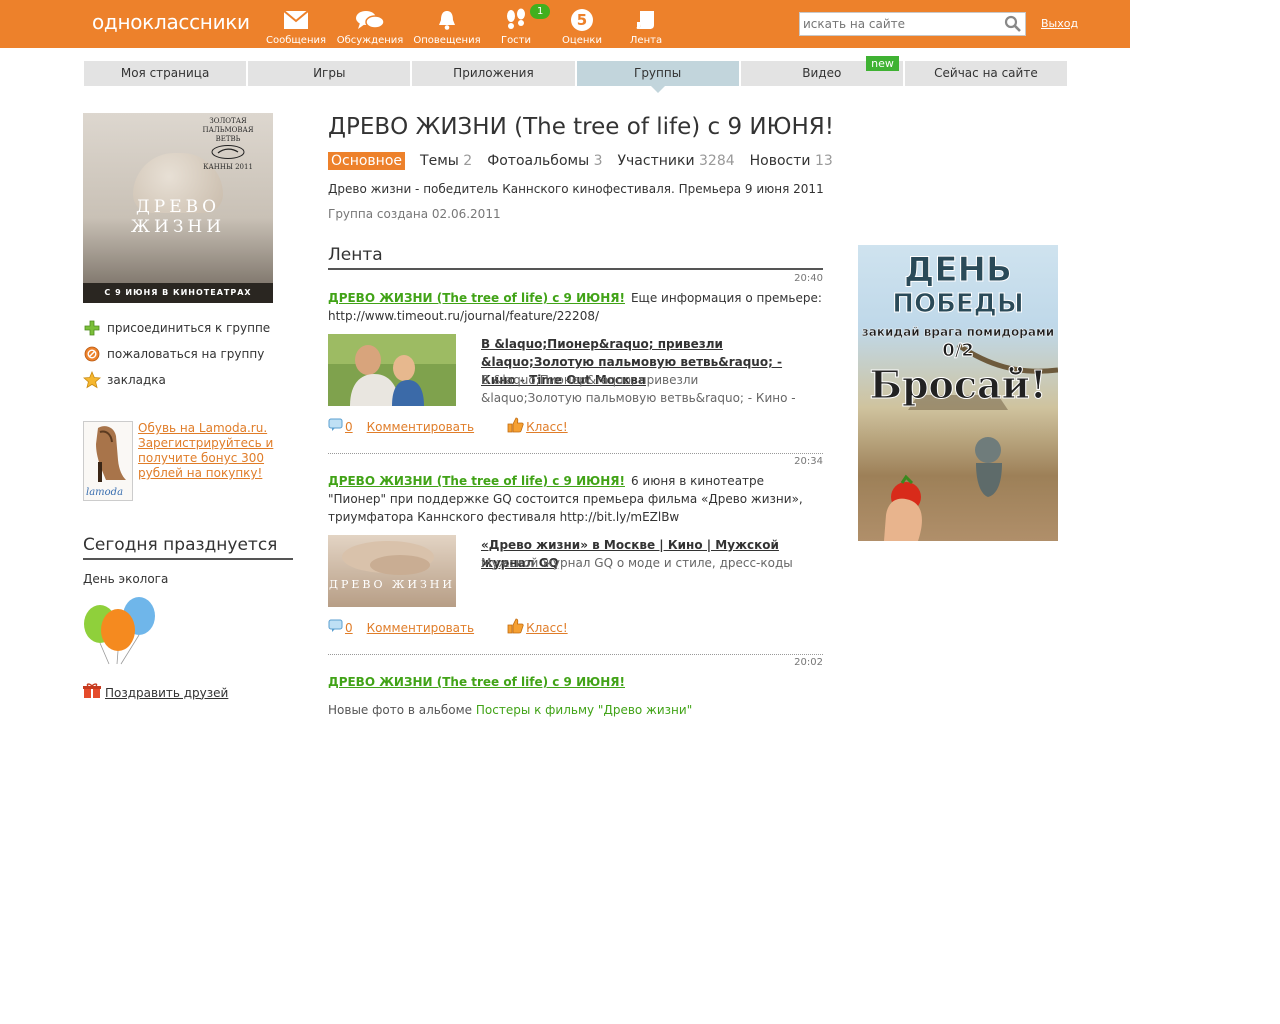 The height and width of the screenshot is (1024, 1280). Describe the element at coordinates (958, 270) in the screenshot. I see `ad-line-1: ДЕНЬ` at that location.